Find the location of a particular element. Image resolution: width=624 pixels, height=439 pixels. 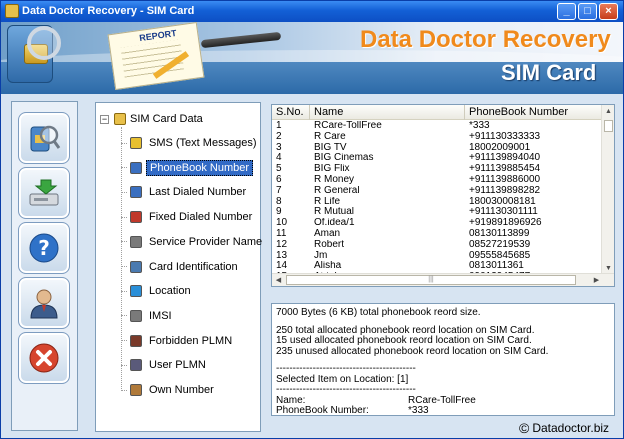

minimize-button: _ is located at coordinates (566, 11).